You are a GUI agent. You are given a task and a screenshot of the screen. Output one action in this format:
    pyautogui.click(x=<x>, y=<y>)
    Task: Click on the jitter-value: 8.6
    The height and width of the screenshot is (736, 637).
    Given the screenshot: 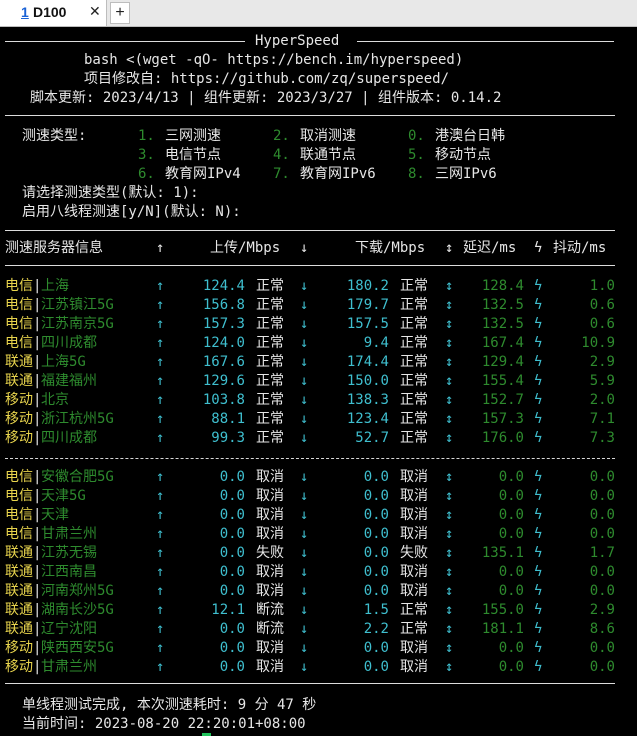 What is the action you would take?
    pyautogui.click(x=602, y=629)
    